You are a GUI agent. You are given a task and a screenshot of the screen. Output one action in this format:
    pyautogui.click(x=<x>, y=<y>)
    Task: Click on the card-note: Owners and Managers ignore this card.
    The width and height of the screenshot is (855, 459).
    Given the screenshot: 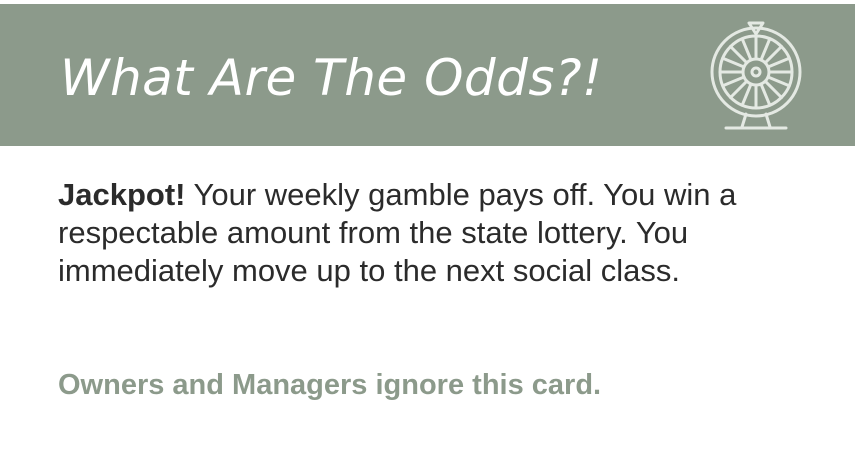 What is the action you would take?
    pyautogui.click(x=330, y=385)
    